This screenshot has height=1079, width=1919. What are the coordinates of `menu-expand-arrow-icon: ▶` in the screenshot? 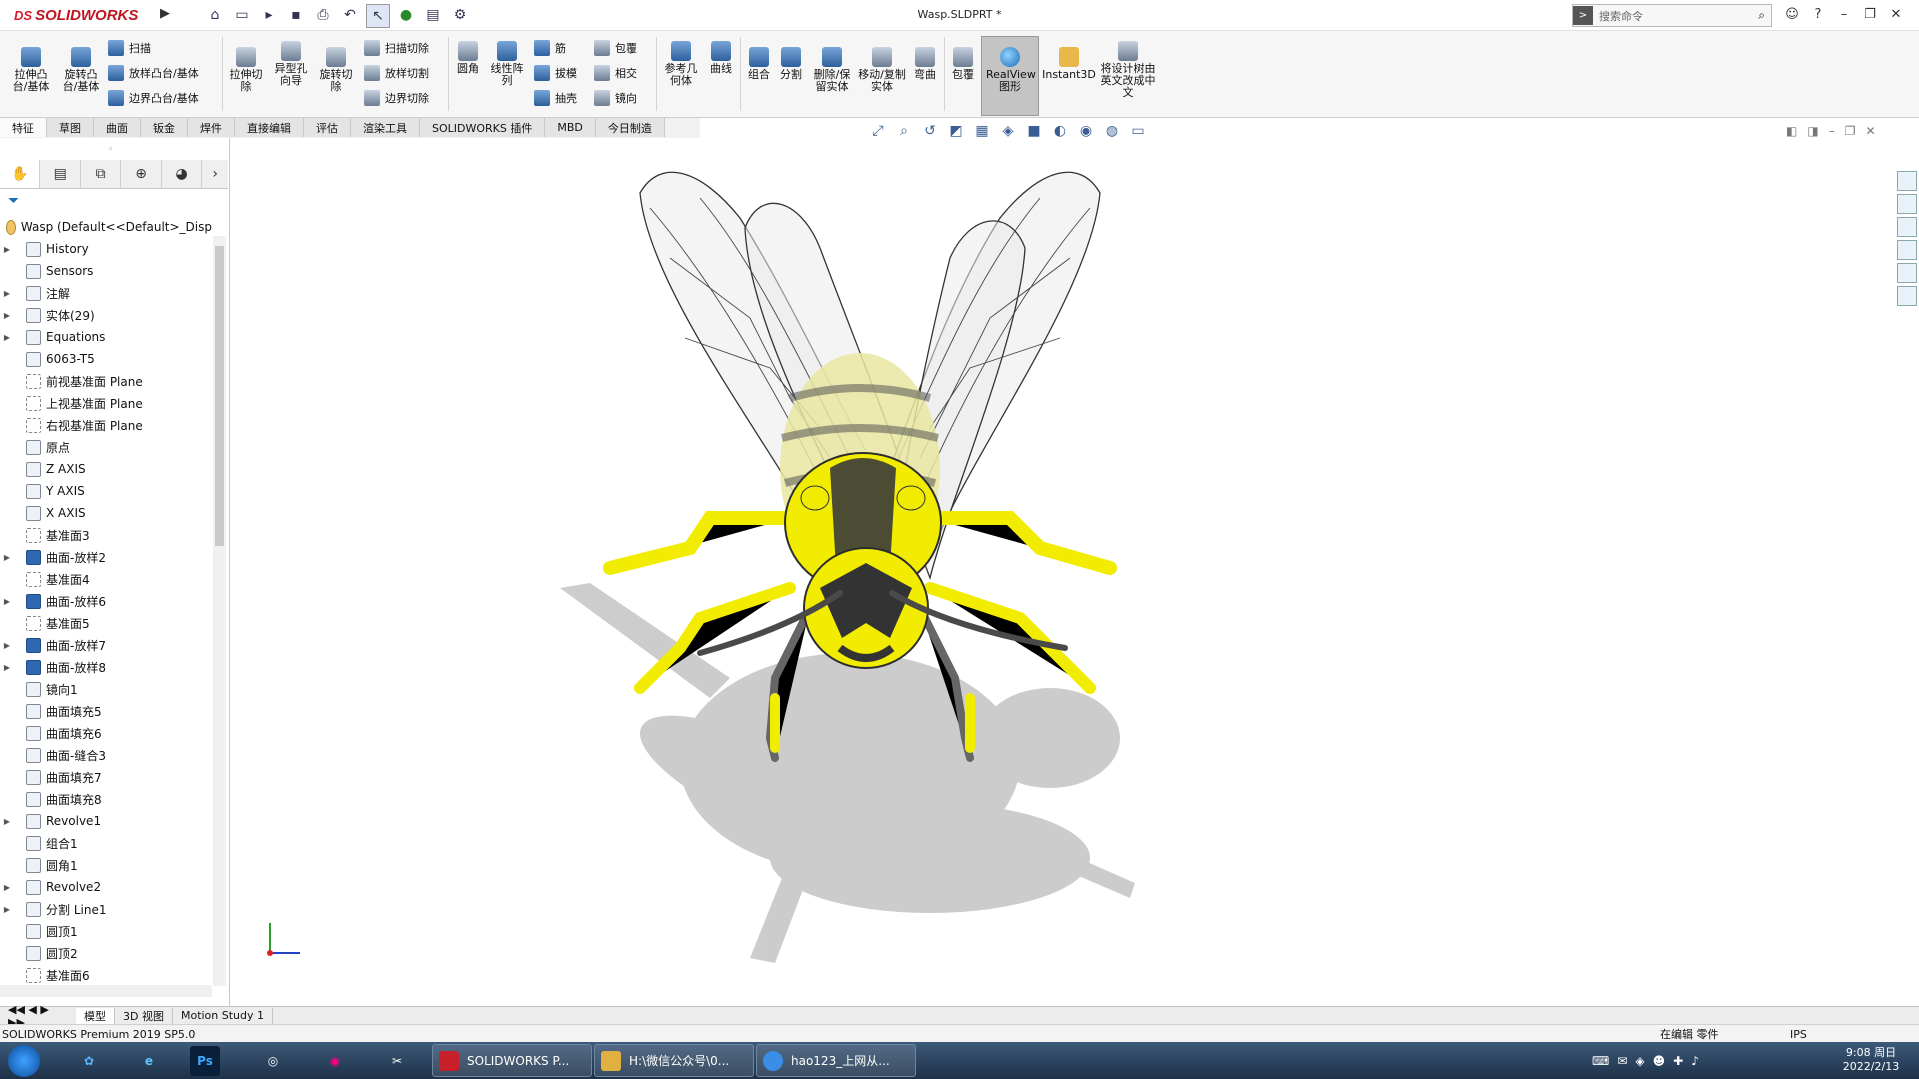 It's located at (165, 13).